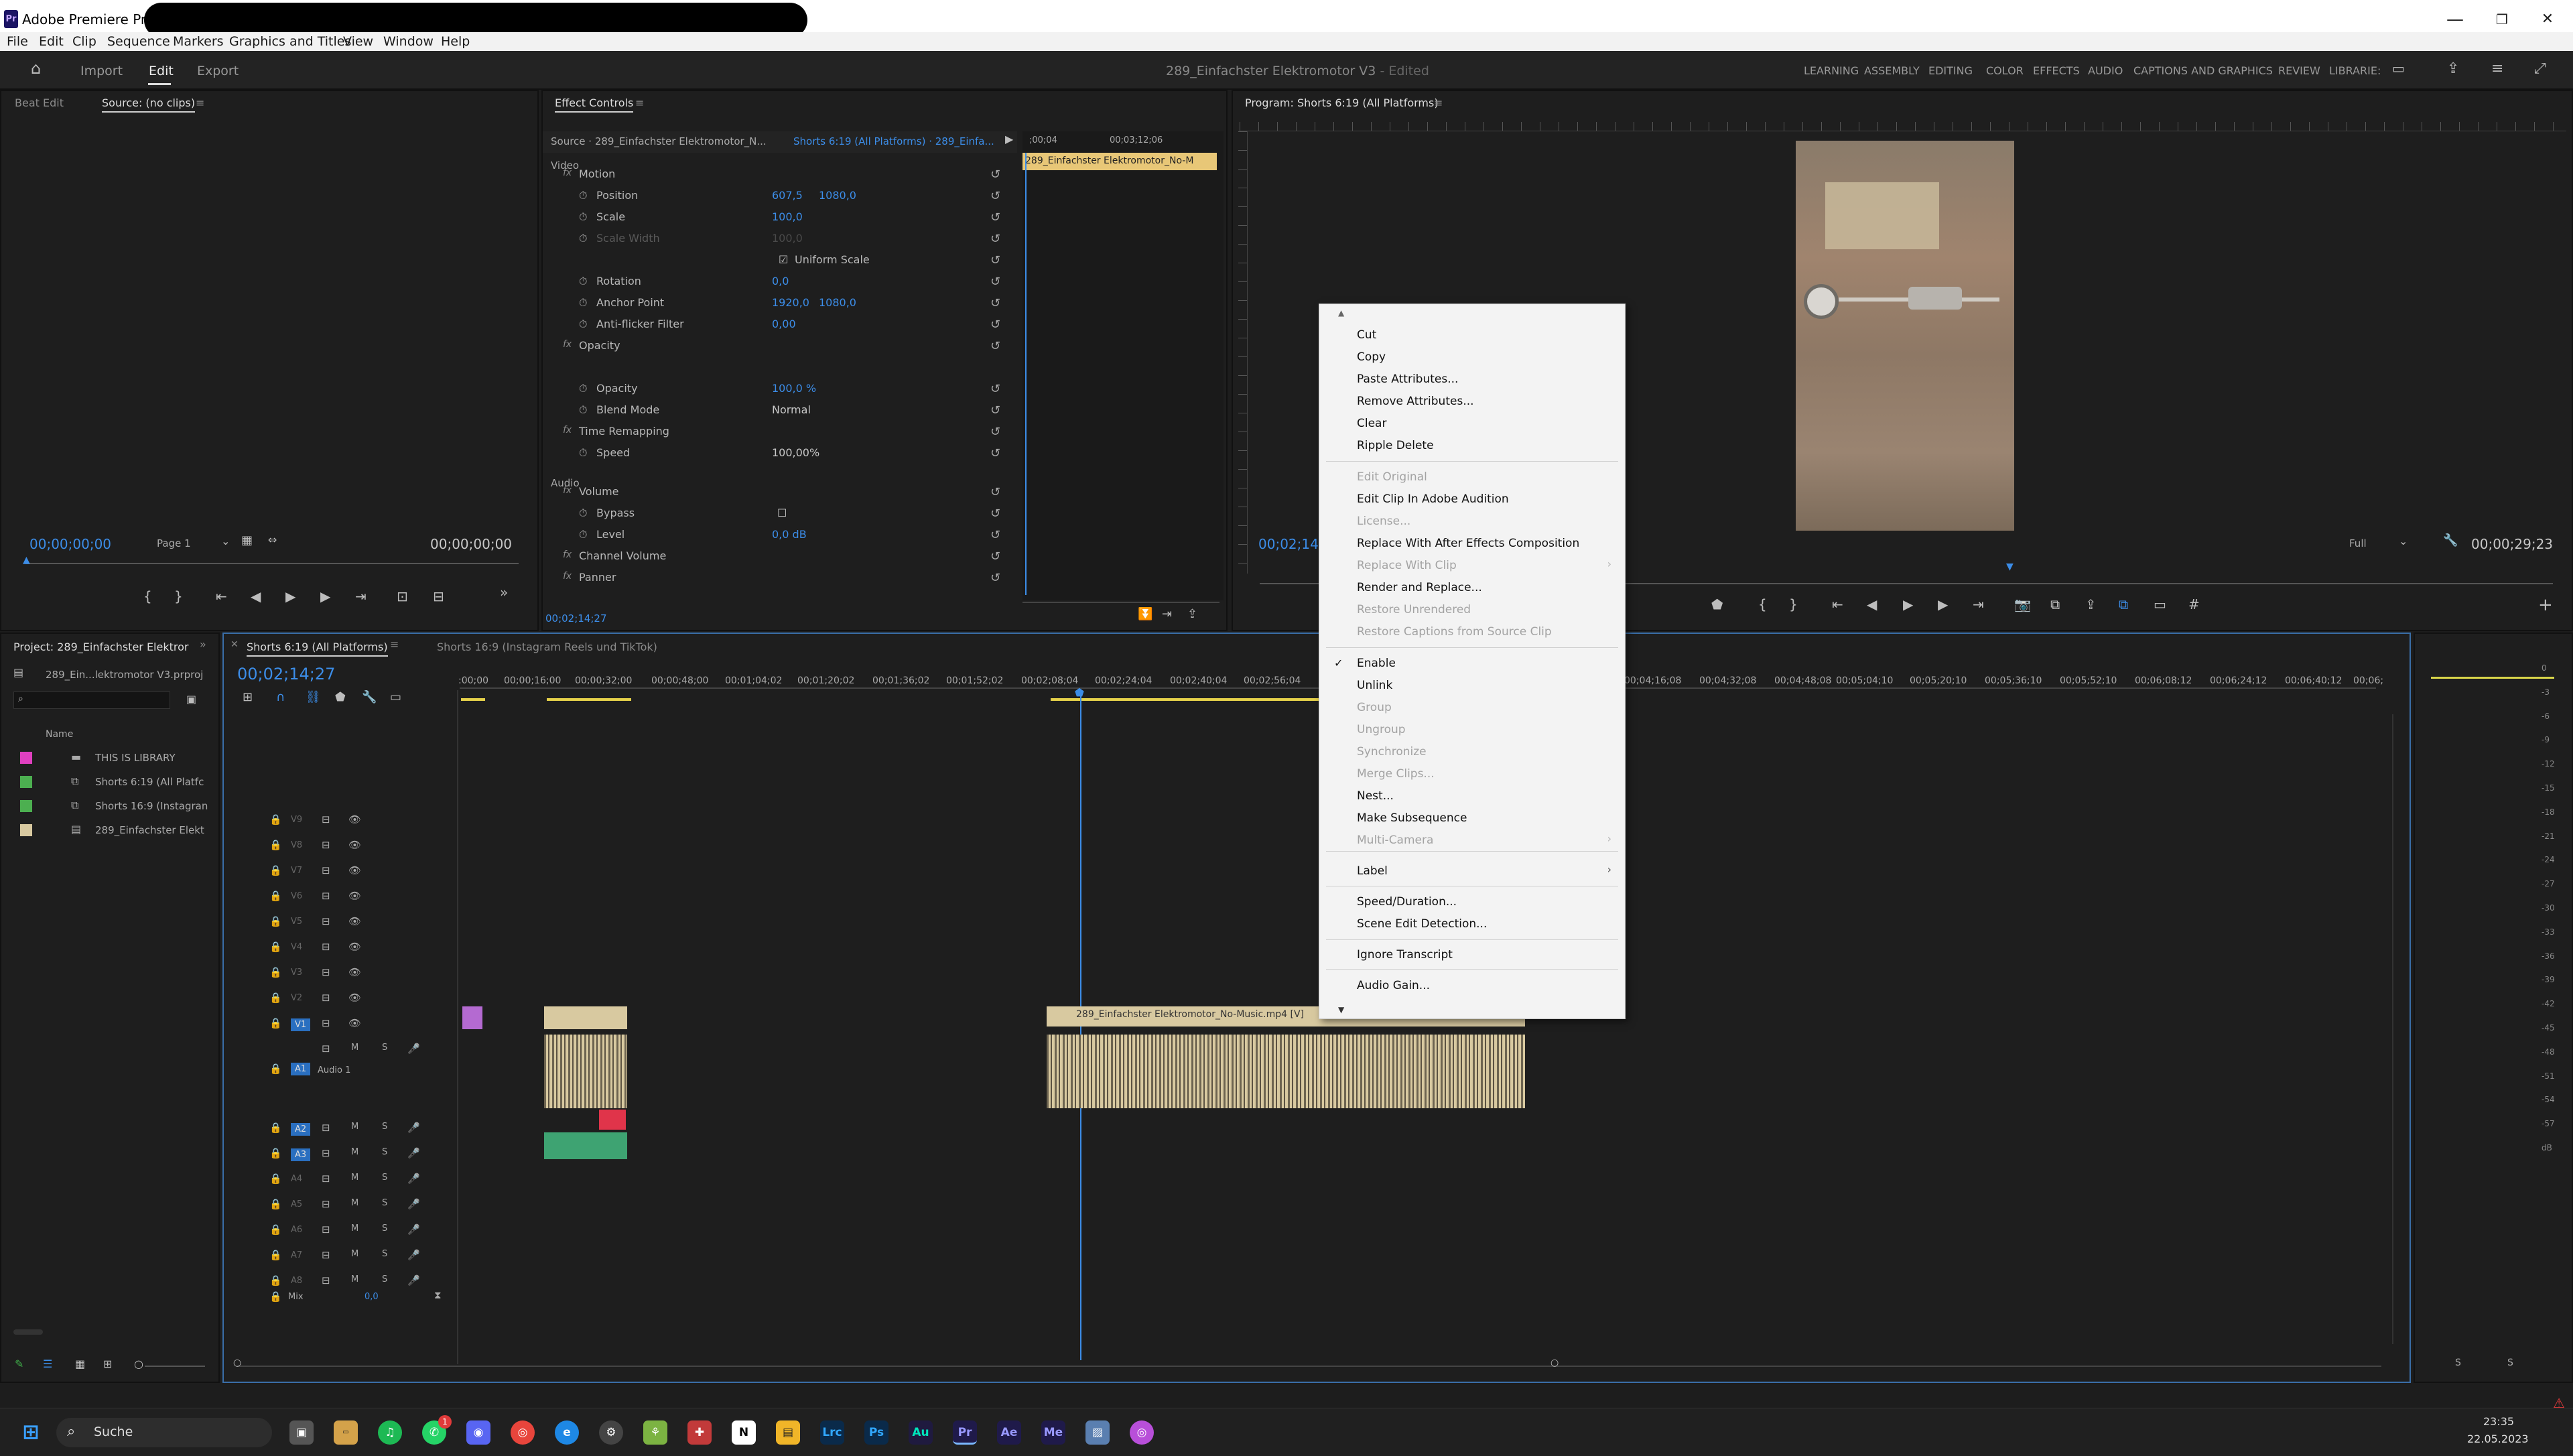 This screenshot has width=2573, height=1456. Describe the element at coordinates (286, 674) in the screenshot. I see `timeline-timecode: 00;02;14;27` at that location.